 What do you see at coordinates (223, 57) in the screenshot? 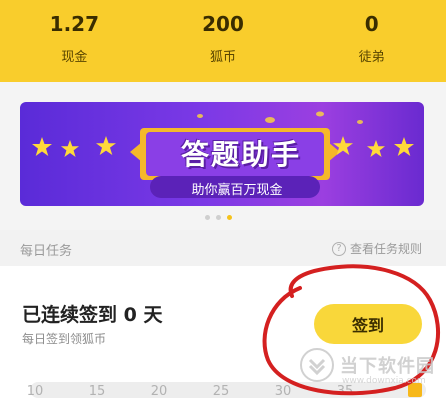
I see `stat-coins-label: 狐币` at bounding box center [223, 57].